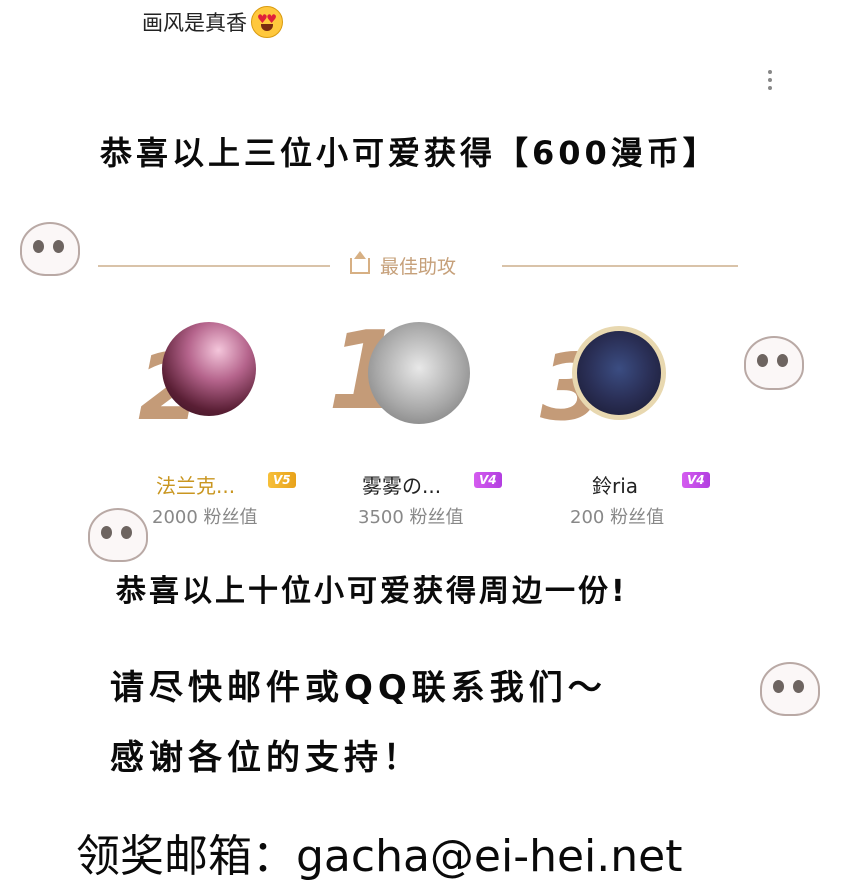 The height and width of the screenshot is (885, 850). Describe the element at coordinates (372, 591) in the screenshot. I see `announcement-merch: 恭喜以上十位小可爱获得周边一份!` at that location.